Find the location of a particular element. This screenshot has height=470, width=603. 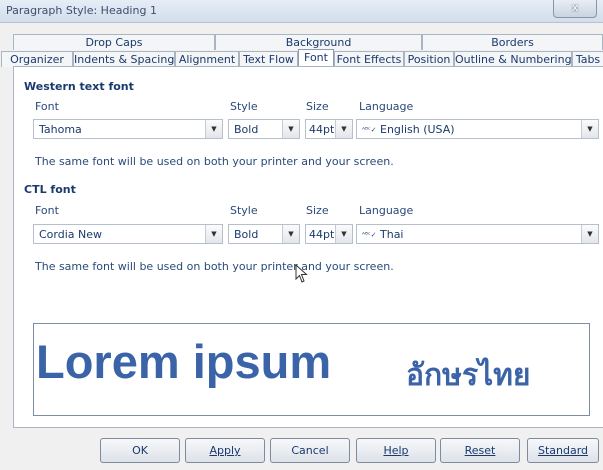

ctl-language-value: ᴬᴮᶜ✓ Thai is located at coordinates (383, 234).